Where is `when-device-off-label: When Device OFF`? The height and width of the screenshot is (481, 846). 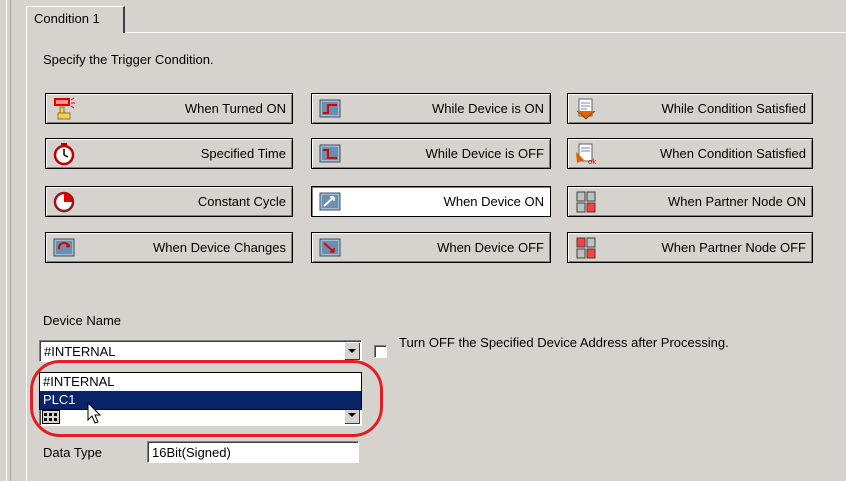
when-device-off-label: When Device OFF is located at coordinates (490, 247).